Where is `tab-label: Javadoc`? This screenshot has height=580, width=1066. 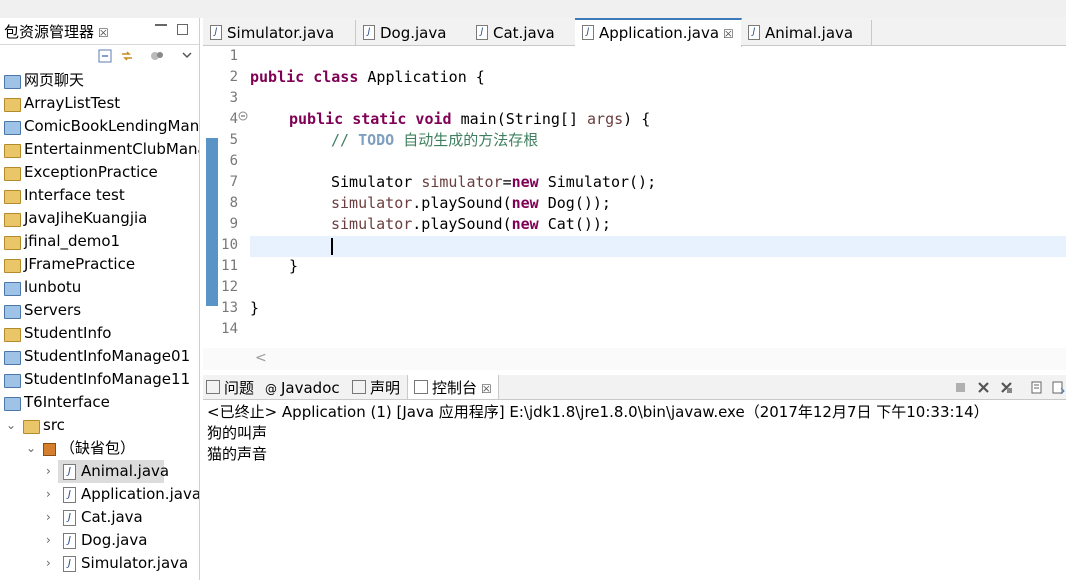 tab-label: Javadoc is located at coordinates (310, 388).